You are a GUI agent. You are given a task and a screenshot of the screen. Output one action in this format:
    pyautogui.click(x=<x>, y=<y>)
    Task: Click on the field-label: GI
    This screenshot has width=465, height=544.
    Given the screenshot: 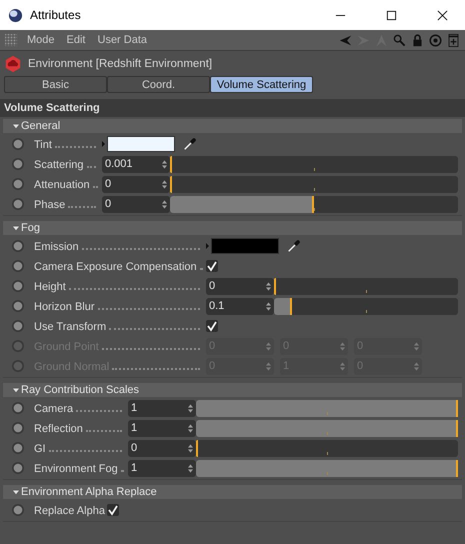 What is the action you would take?
    pyautogui.click(x=80, y=448)
    